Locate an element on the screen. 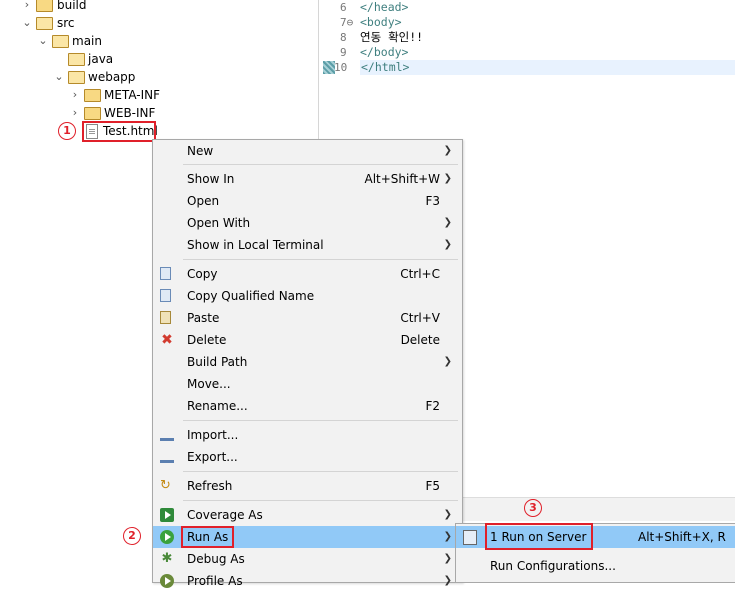 The width and height of the screenshot is (735, 592). menu-item-copy-qualified-name: Copy Qualified Name is located at coordinates (307, 296).